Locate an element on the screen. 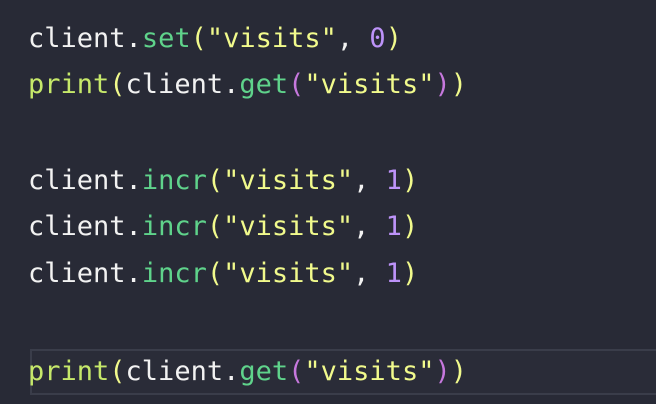  code-line-6: client.incr("visits", 1) is located at coordinates (223, 274).